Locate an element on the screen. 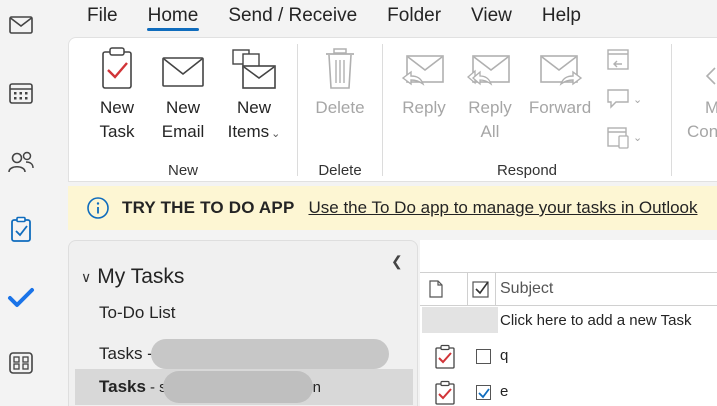  envelope-icon is located at coordinates (183, 72).